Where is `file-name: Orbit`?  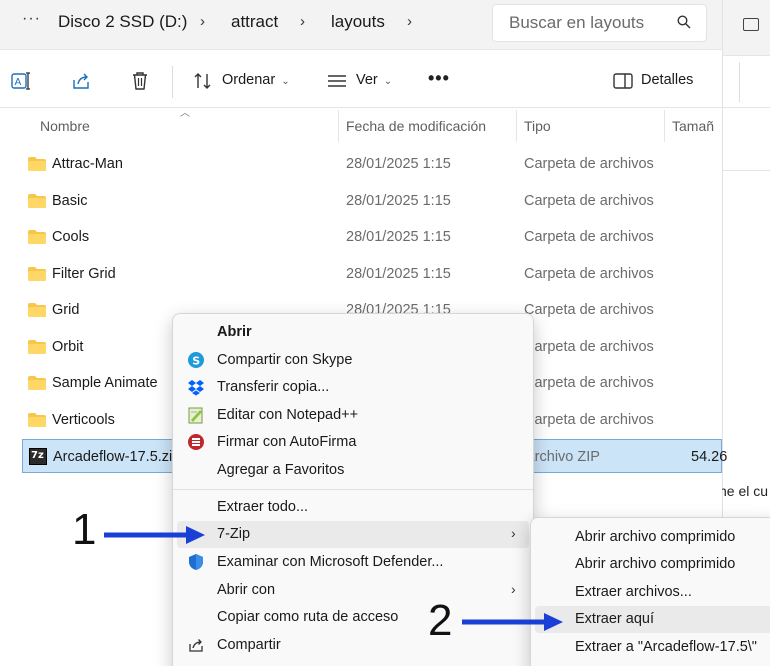
file-name: Orbit is located at coordinates (68, 346).